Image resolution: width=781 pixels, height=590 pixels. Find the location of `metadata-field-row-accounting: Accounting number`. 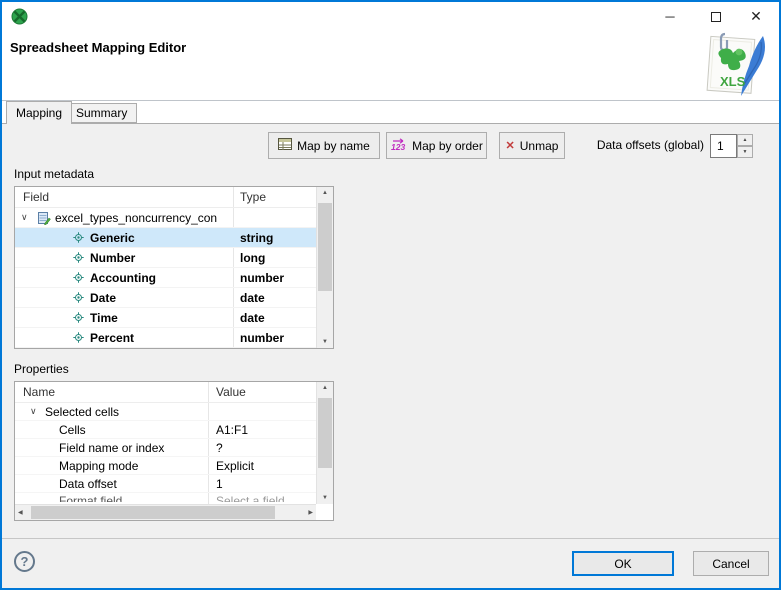

metadata-field-row-accounting: Accounting number is located at coordinates (174, 278).